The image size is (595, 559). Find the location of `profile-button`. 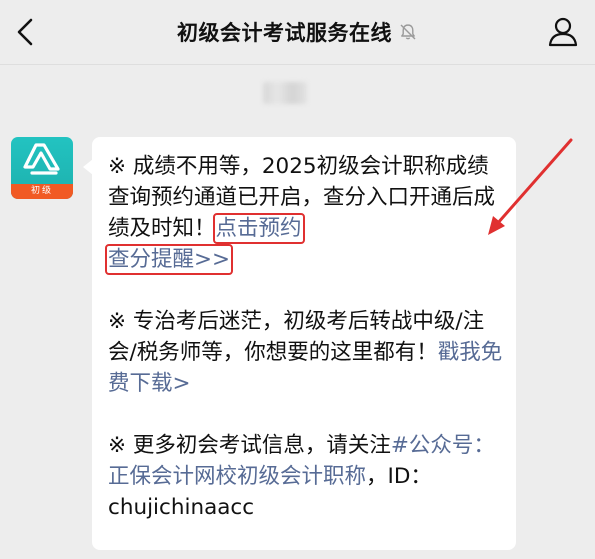

profile-button is located at coordinates (563, 32).